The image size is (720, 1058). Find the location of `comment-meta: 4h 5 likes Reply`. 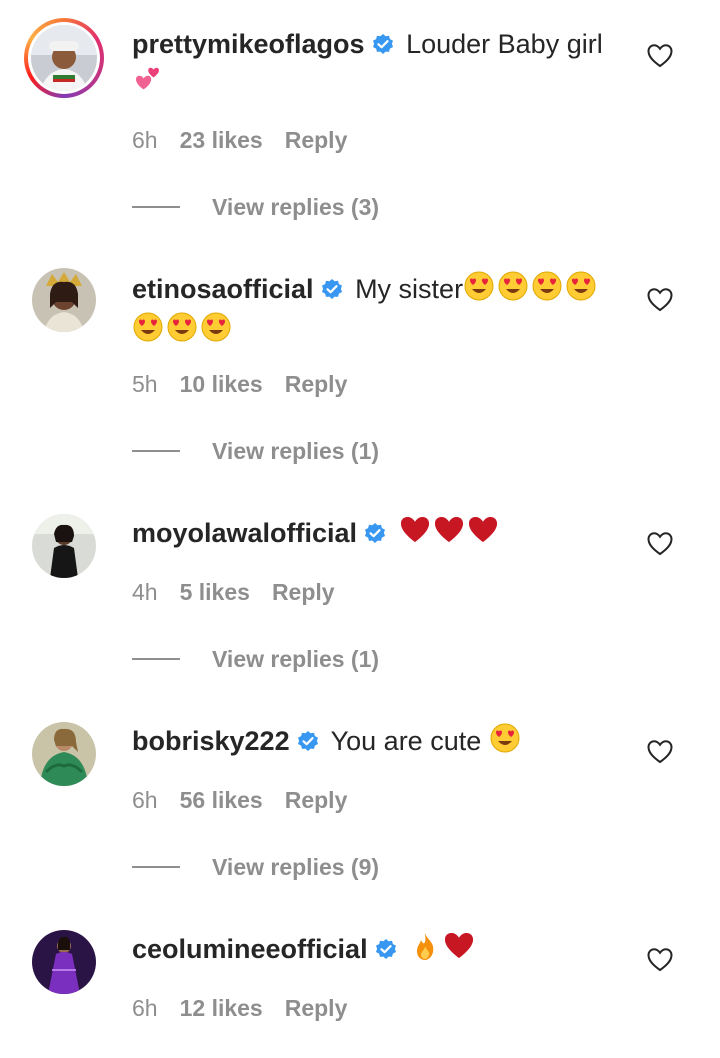

comment-meta: 4h 5 likes Reply is located at coordinates (244, 592).